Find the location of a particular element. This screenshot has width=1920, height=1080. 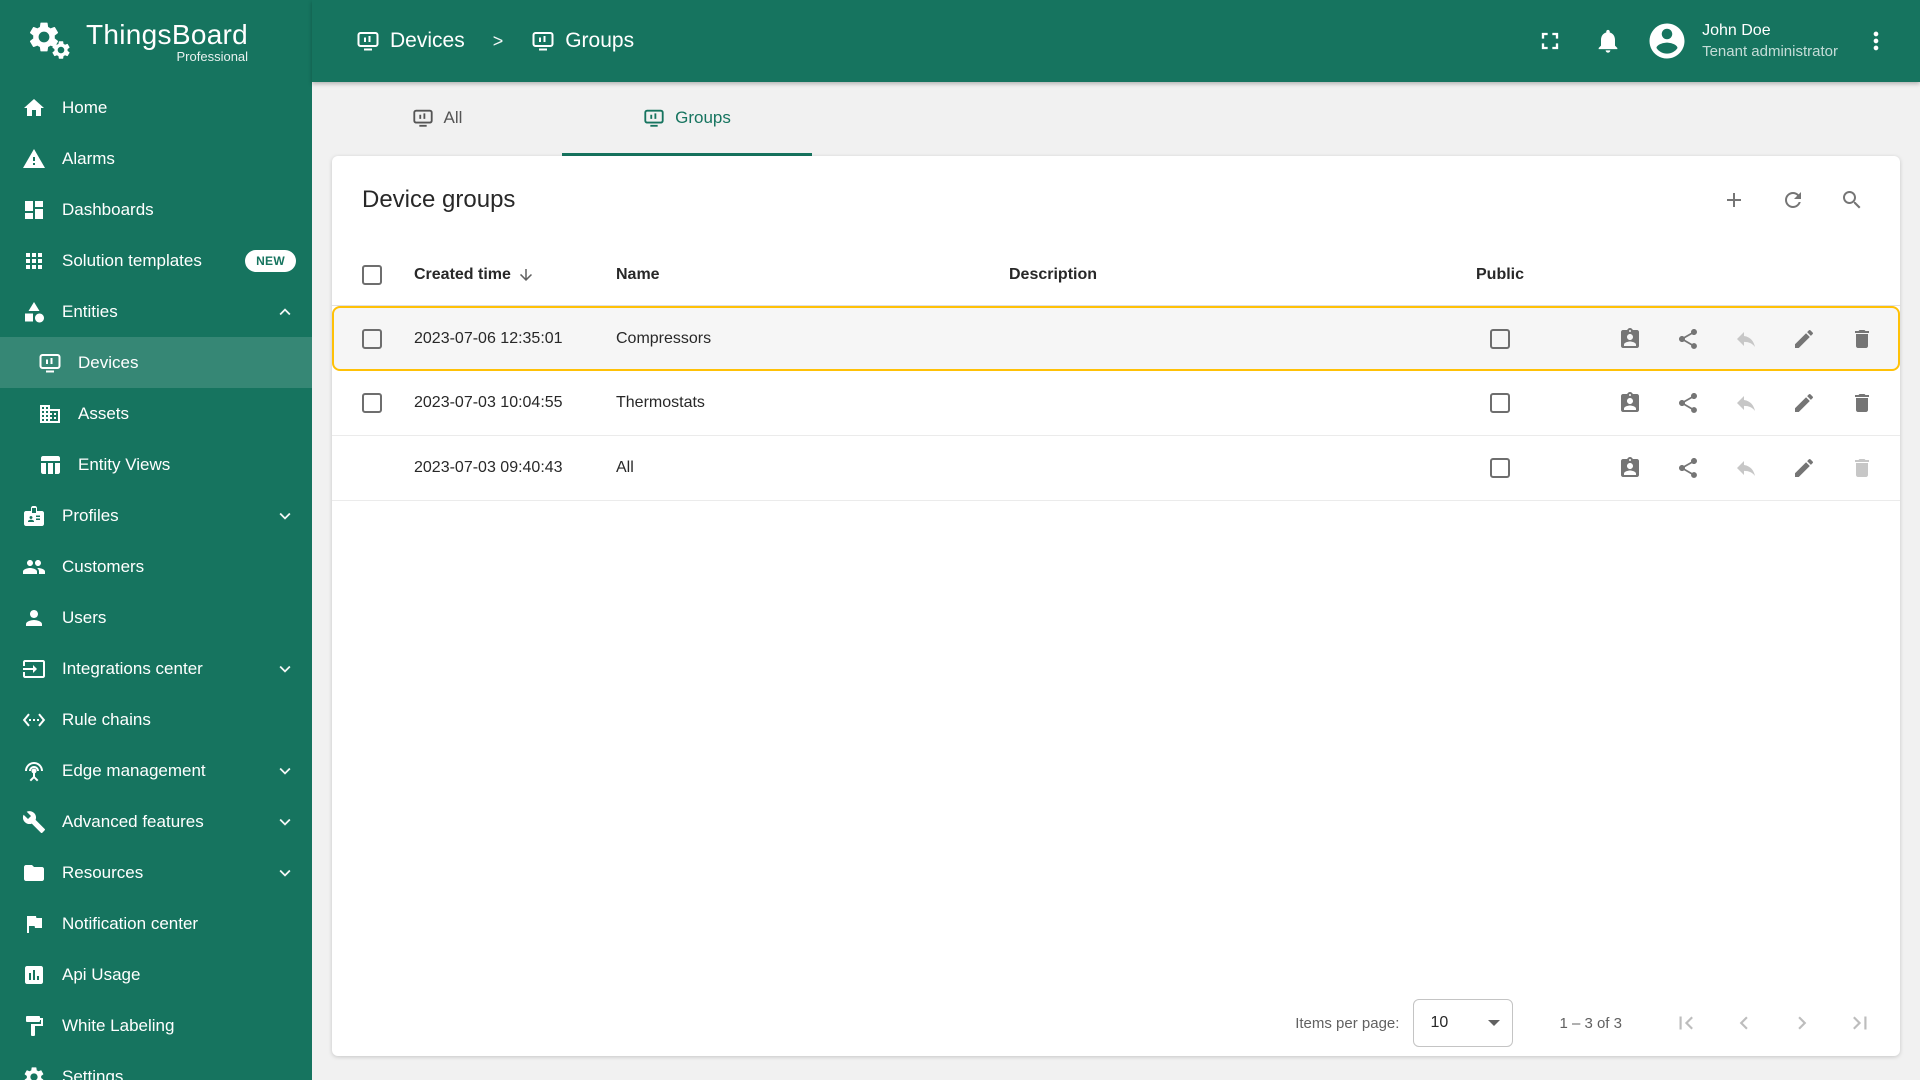

sidebar-item-settings: Settings is located at coordinates (156, 1065).